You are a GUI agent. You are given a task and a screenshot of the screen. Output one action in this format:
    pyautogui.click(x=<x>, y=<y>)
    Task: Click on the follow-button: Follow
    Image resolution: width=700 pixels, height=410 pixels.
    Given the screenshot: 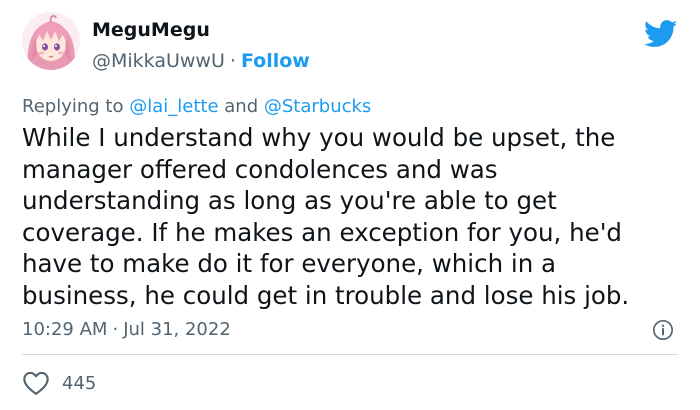 What is the action you would take?
    pyautogui.click(x=275, y=61)
    